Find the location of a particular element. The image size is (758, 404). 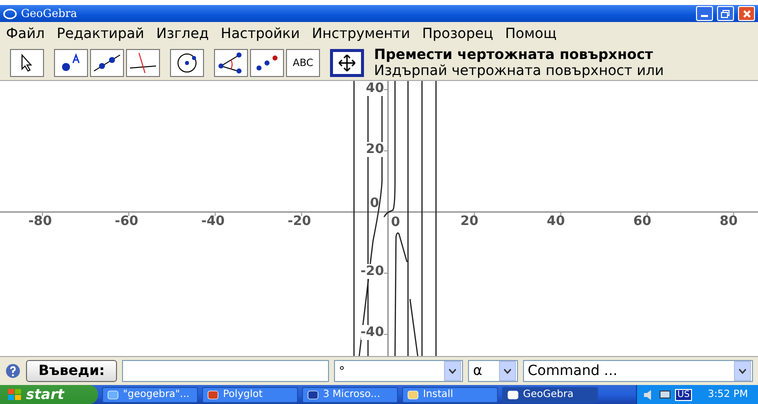

windows-logo is located at coordinates (15, 394).